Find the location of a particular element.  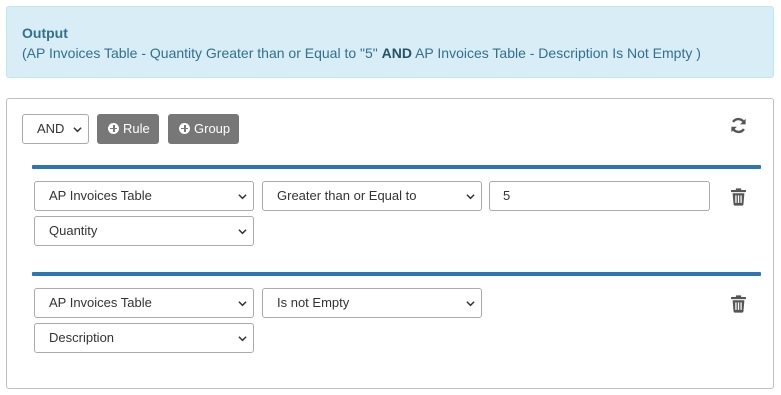

rule-2-table-value: AP Invoices Table is located at coordinates (100, 302).